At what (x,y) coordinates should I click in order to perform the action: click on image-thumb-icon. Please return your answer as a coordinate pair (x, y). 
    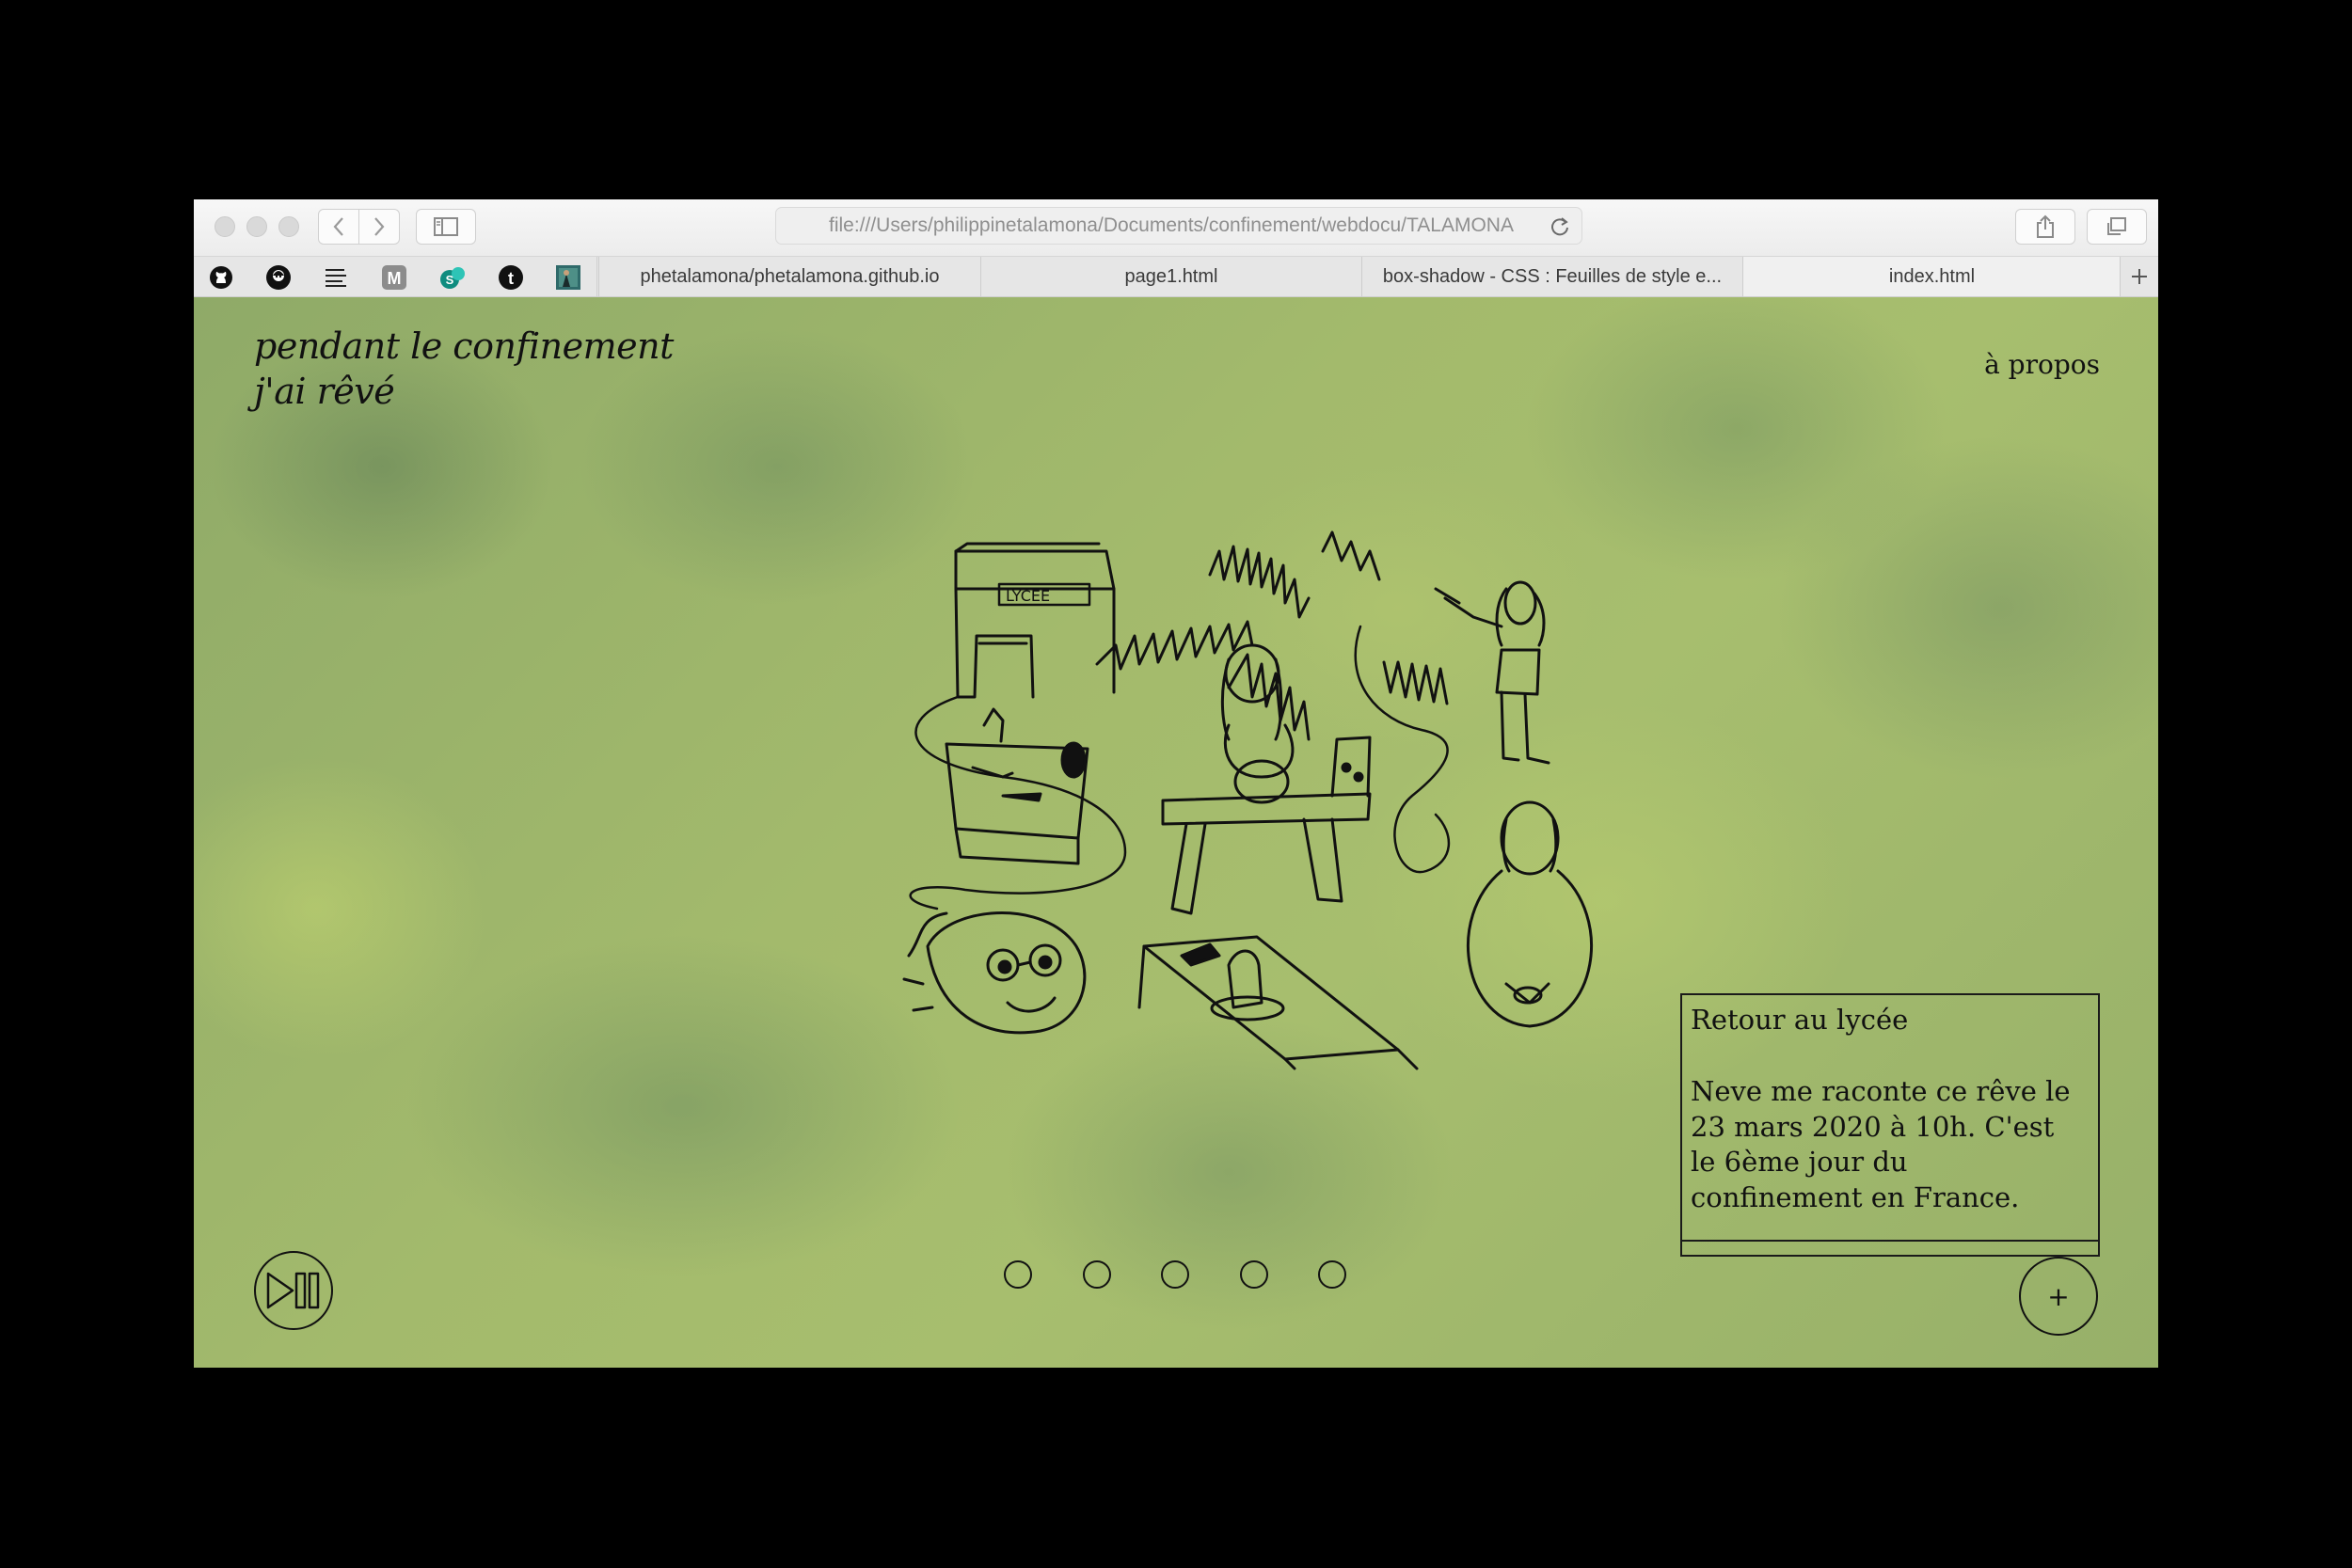
    Looking at the image, I should click on (568, 277).